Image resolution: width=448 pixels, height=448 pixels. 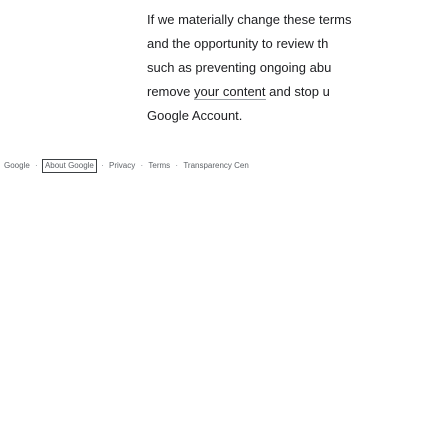 I want to click on text-line-2: and the opportunity to review th, so click(x=238, y=43).